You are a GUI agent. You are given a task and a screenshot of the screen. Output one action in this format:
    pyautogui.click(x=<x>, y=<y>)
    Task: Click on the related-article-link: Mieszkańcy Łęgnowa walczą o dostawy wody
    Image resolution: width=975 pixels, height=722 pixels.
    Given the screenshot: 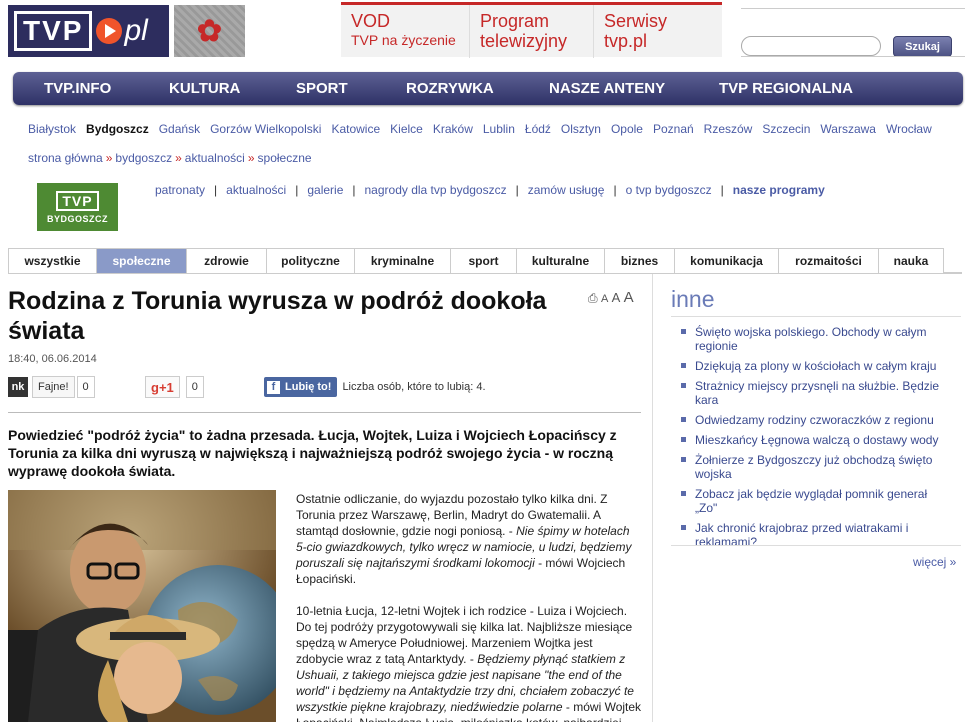 What is the action you would take?
    pyautogui.click(x=816, y=440)
    